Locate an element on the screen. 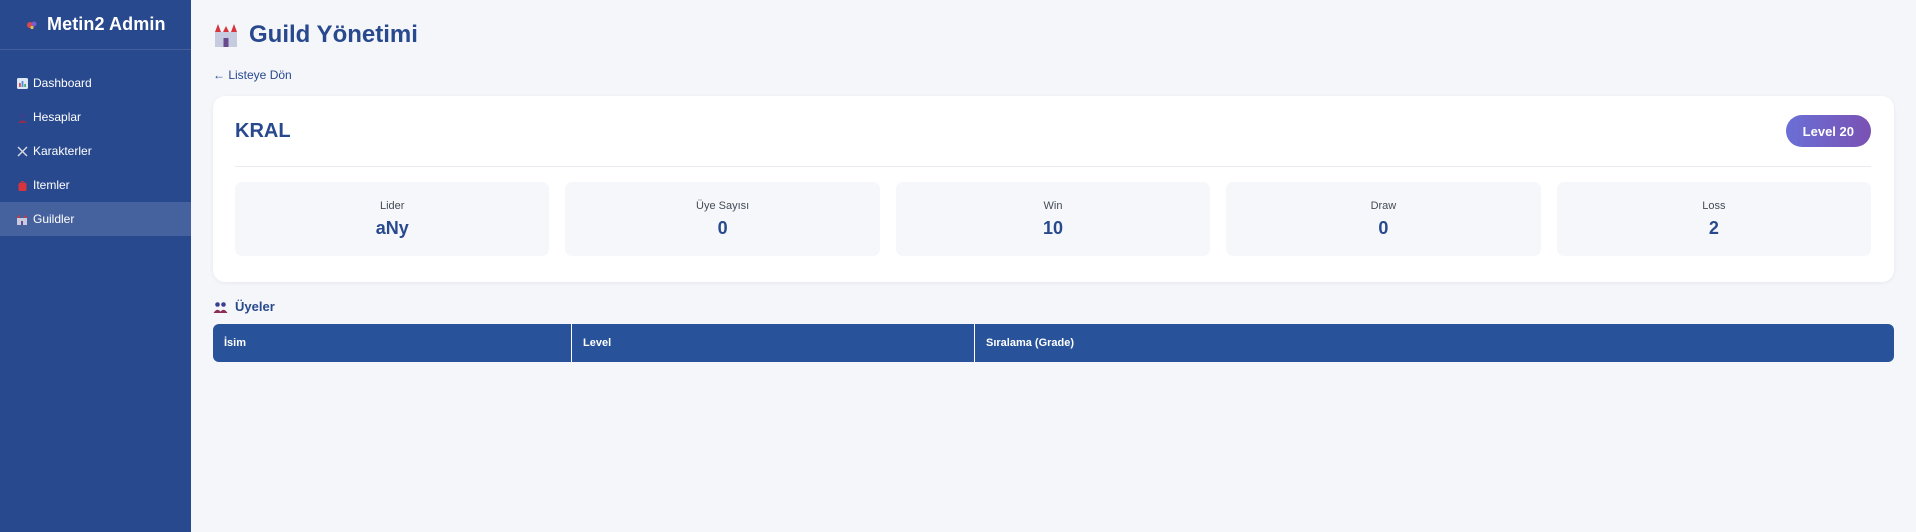 The image size is (1916, 532). stat-draw: Draw 0 is located at coordinates (1383, 219).